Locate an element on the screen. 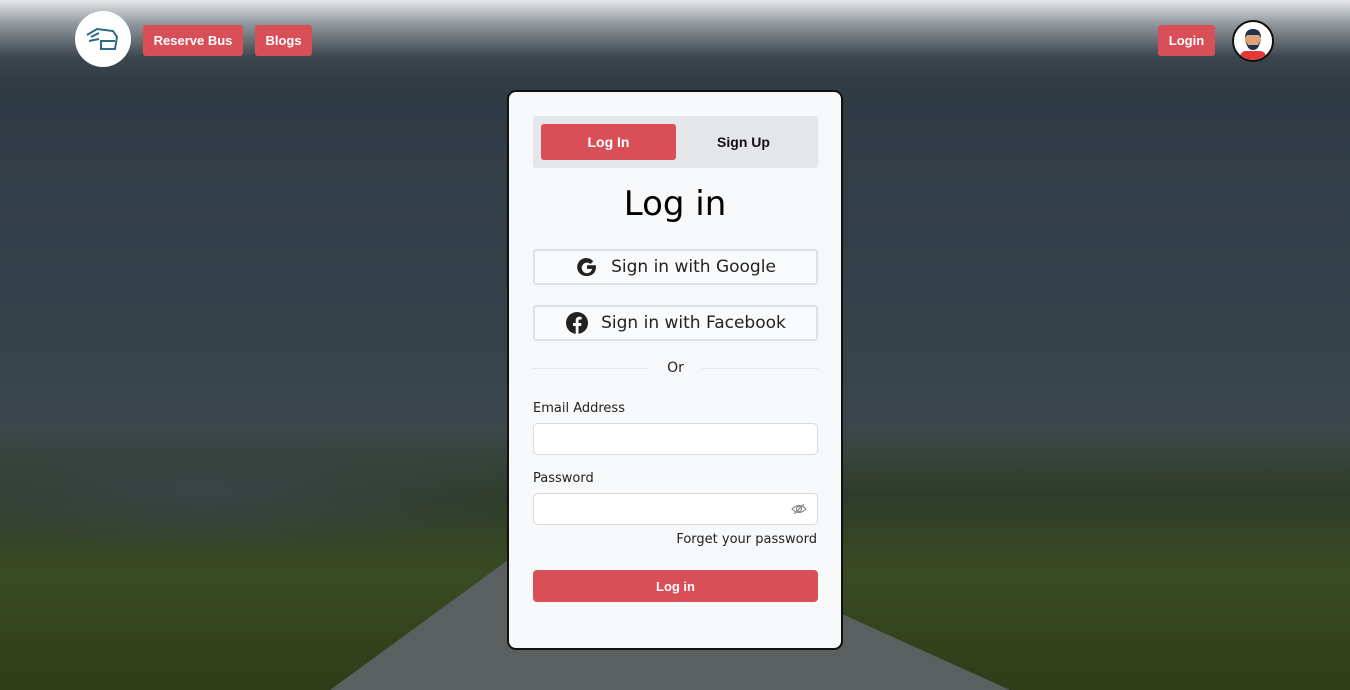 Image resolution: width=1350 pixels, height=690 pixels. google-icon is located at coordinates (587, 267).